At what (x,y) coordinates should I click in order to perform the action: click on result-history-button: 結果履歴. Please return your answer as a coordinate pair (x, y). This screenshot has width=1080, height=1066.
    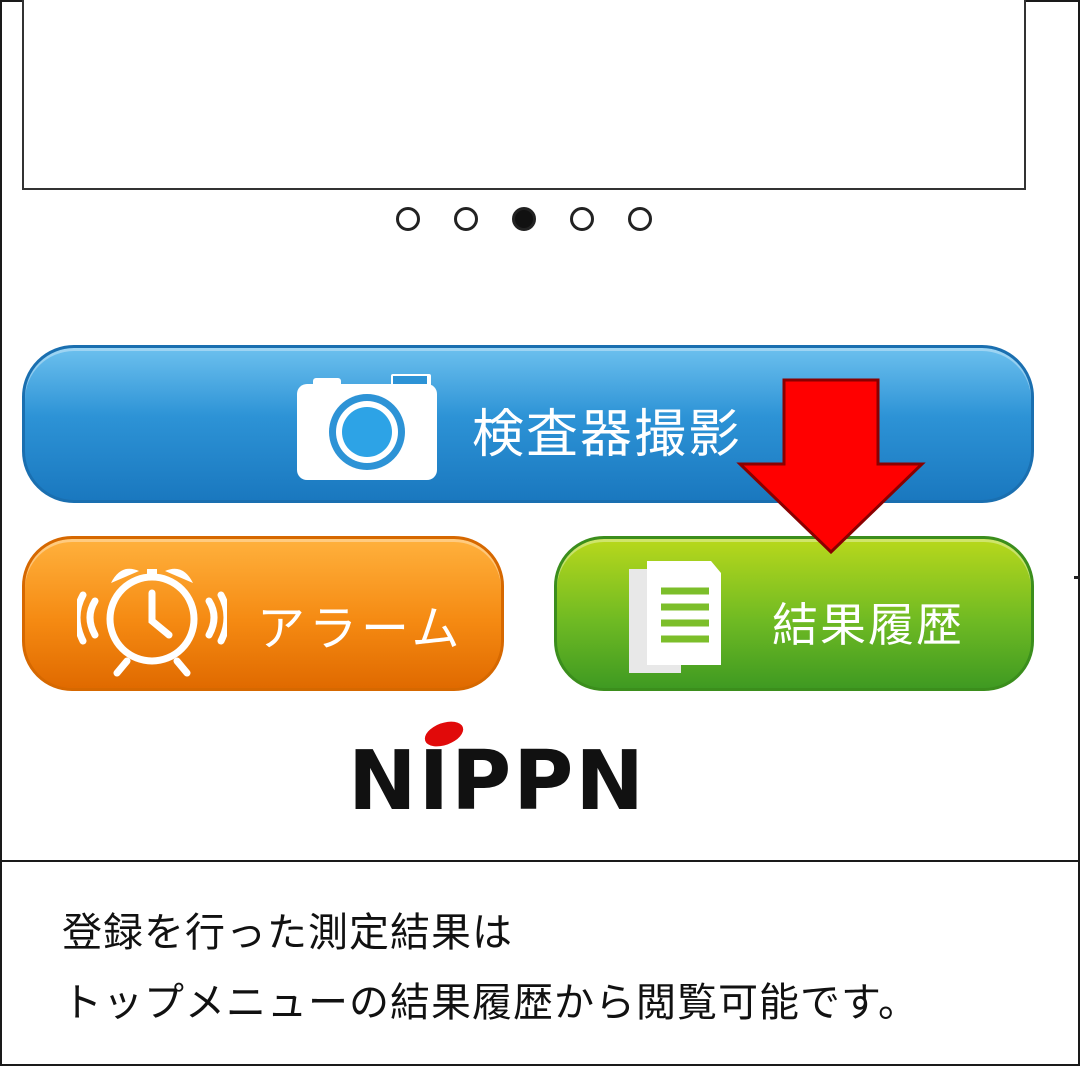
    Looking at the image, I should click on (794, 613).